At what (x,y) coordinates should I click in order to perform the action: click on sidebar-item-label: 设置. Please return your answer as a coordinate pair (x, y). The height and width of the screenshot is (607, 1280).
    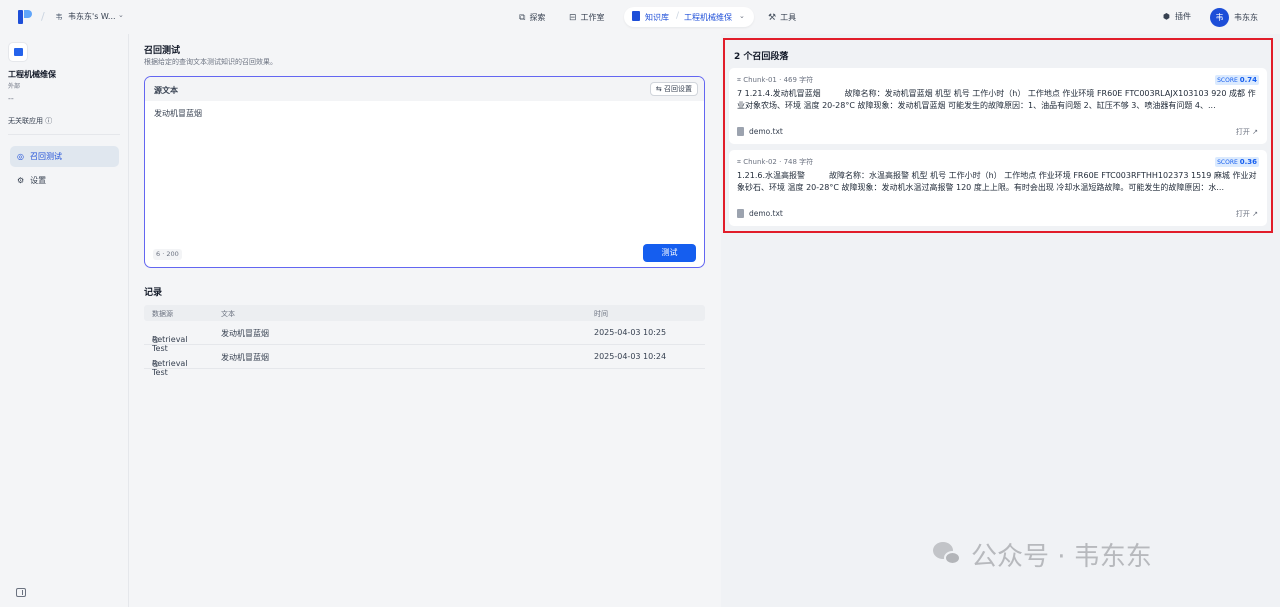
    Looking at the image, I should click on (38, 180).